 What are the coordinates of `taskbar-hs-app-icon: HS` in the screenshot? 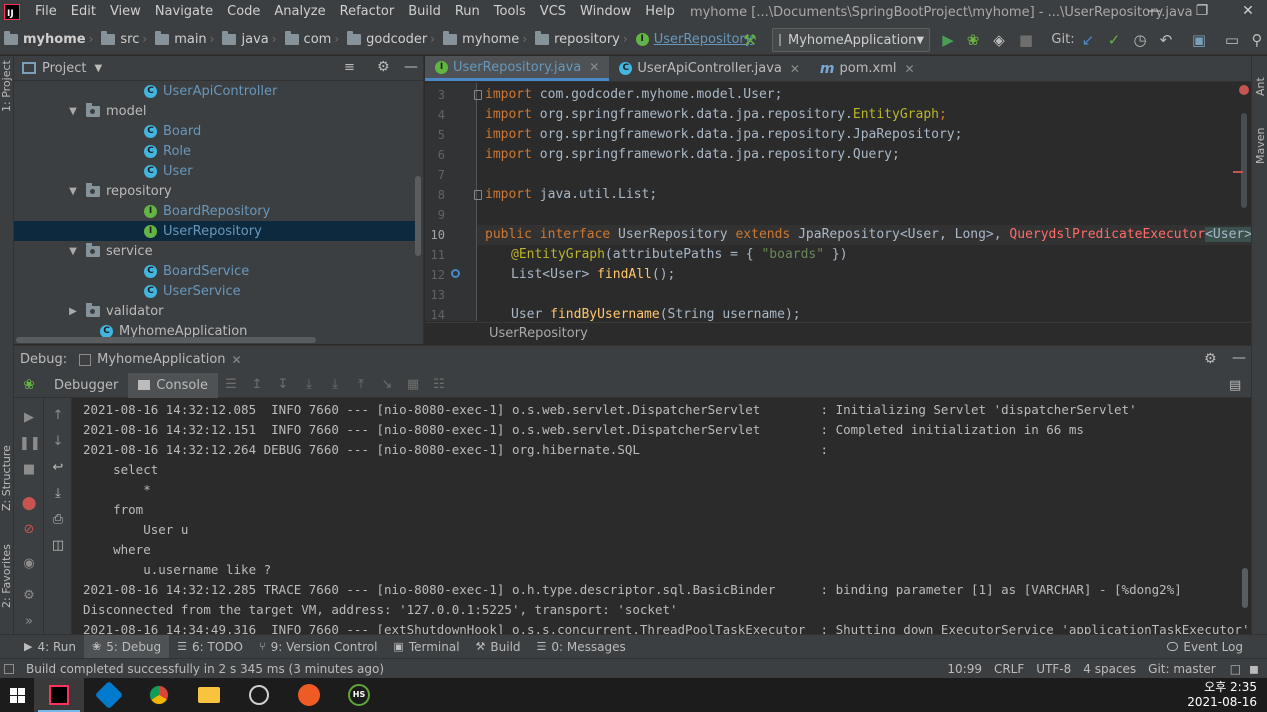 It's located at (359, 695).